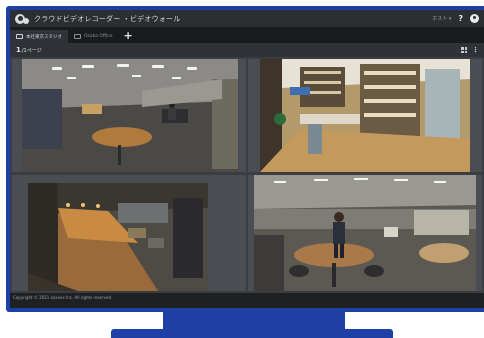 This screenshot has height=338, width=484. Describe the element at coordinates (22, 19) in the screenshot. I see `app-logo-icon` at that location.